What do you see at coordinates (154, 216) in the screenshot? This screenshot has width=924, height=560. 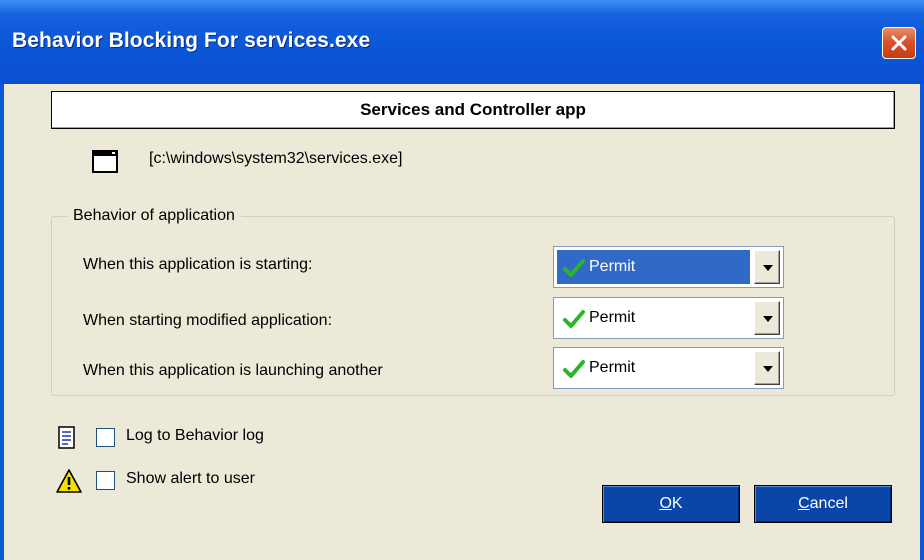 I see `behavior-group-legend: Behavior of application` at bounding box center [154, 216].